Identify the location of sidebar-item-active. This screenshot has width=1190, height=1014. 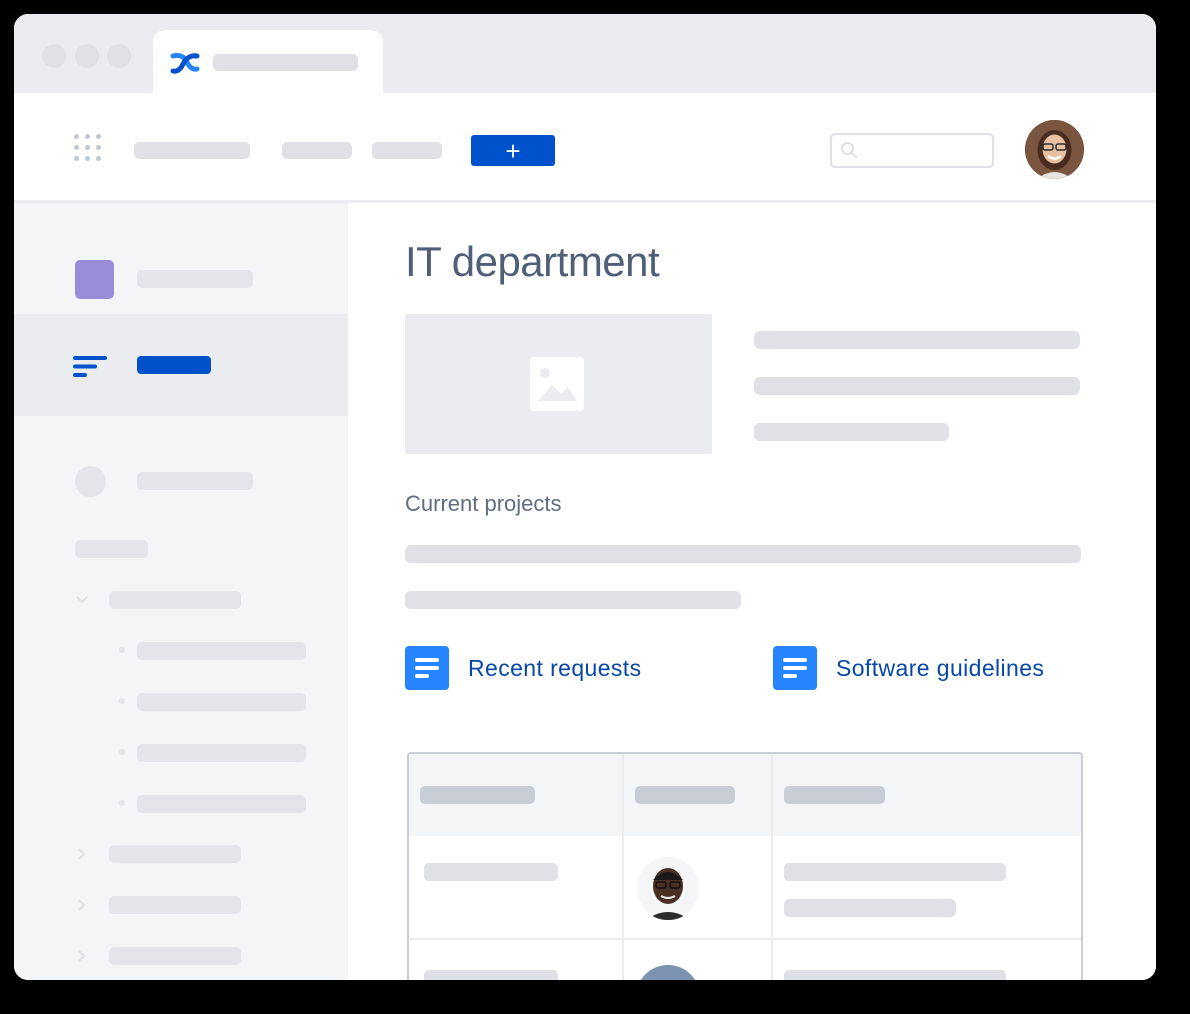
(181, 365).